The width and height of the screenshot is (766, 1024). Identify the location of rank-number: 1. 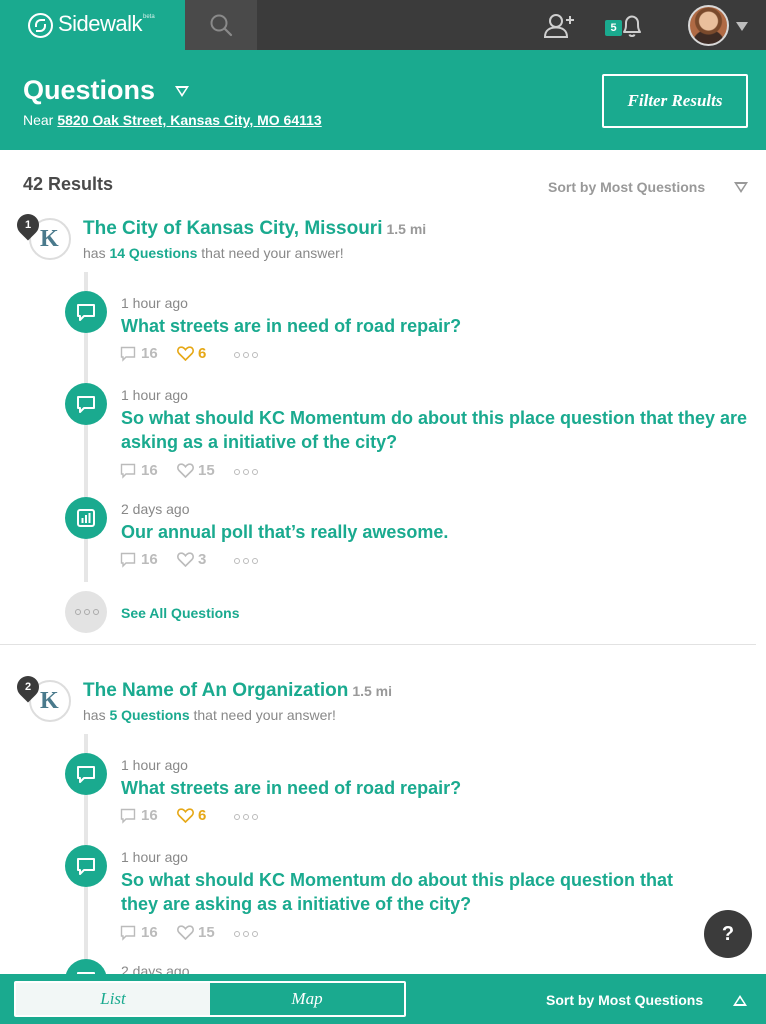
(28, 225).